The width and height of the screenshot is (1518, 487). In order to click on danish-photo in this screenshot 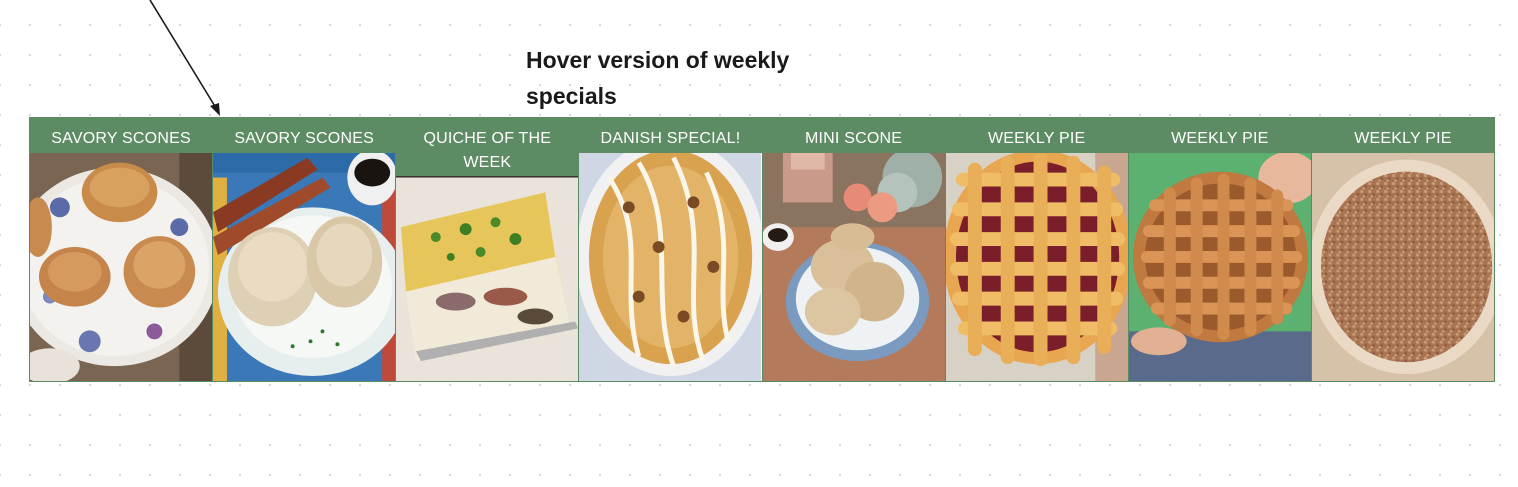, I will do `click(670, 249)`.